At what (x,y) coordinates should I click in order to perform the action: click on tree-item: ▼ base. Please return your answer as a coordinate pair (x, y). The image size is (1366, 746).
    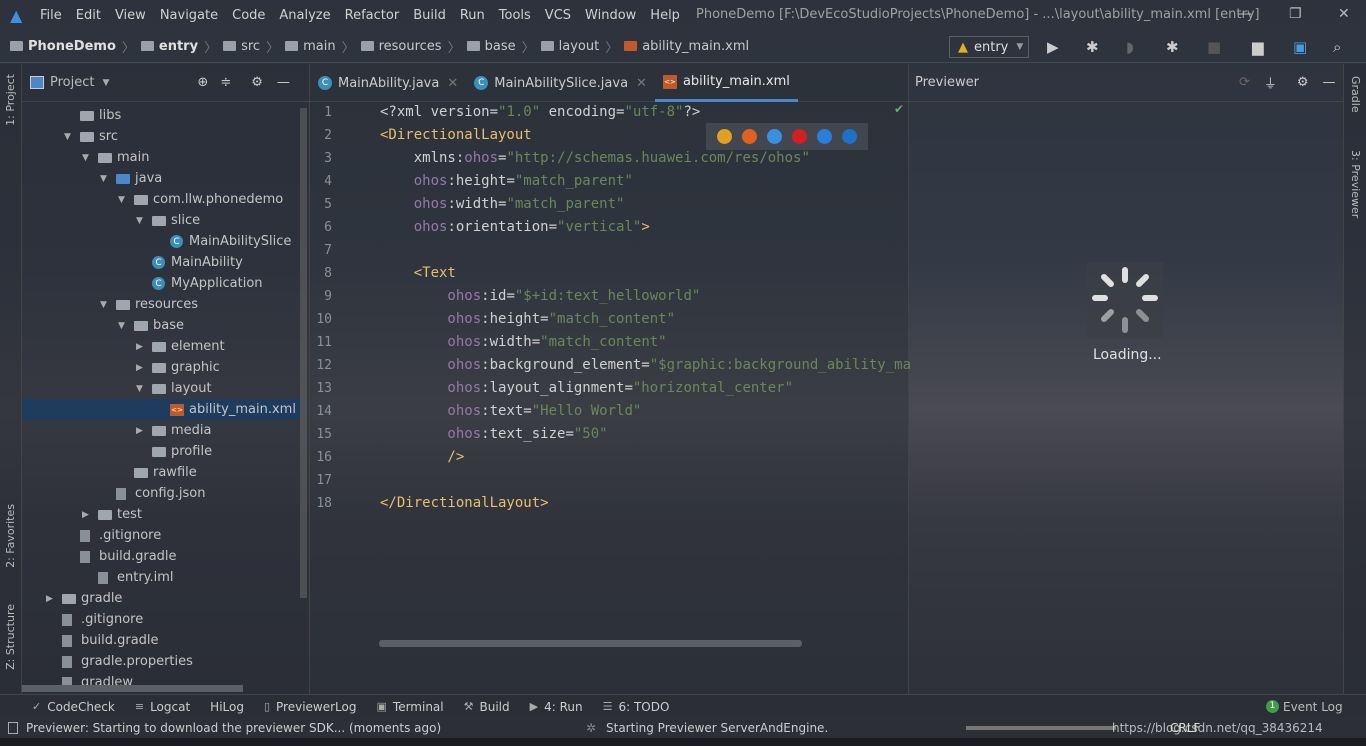
    Looking at the image, I should click on (161, 325).